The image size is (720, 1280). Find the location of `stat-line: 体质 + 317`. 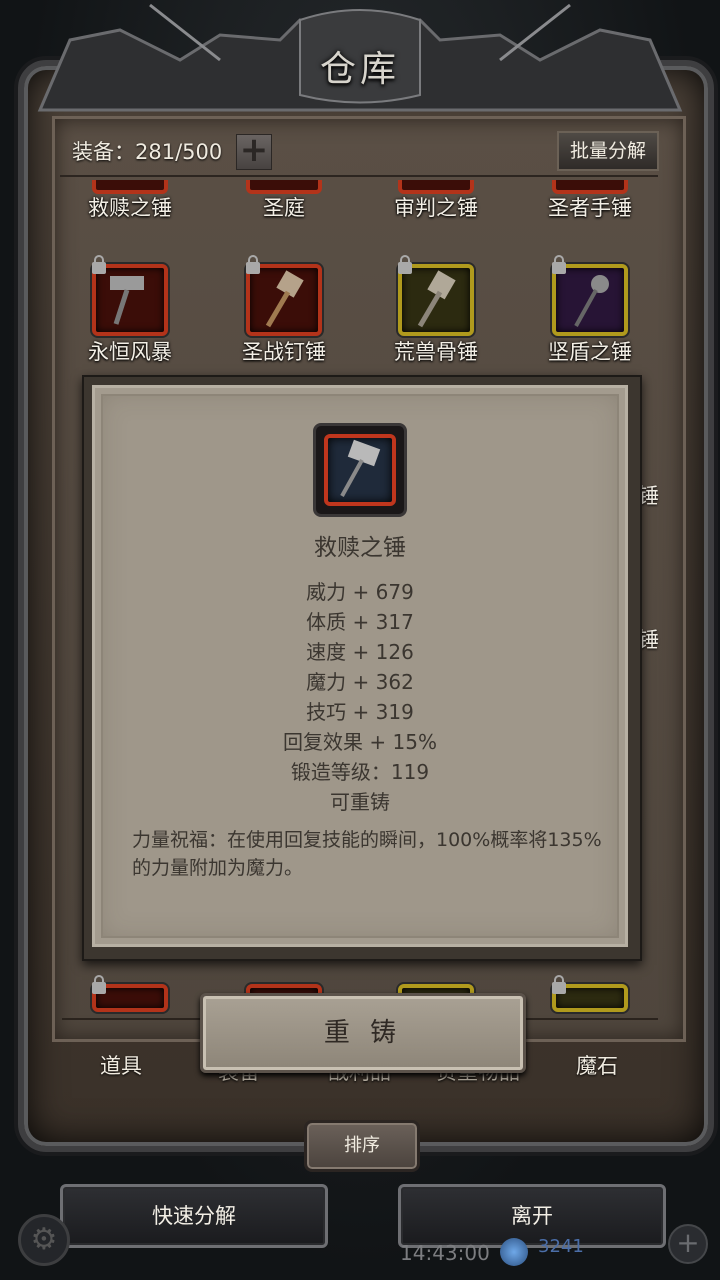

stat-line: 体质 + 317 is located at coordinates (360, 622).